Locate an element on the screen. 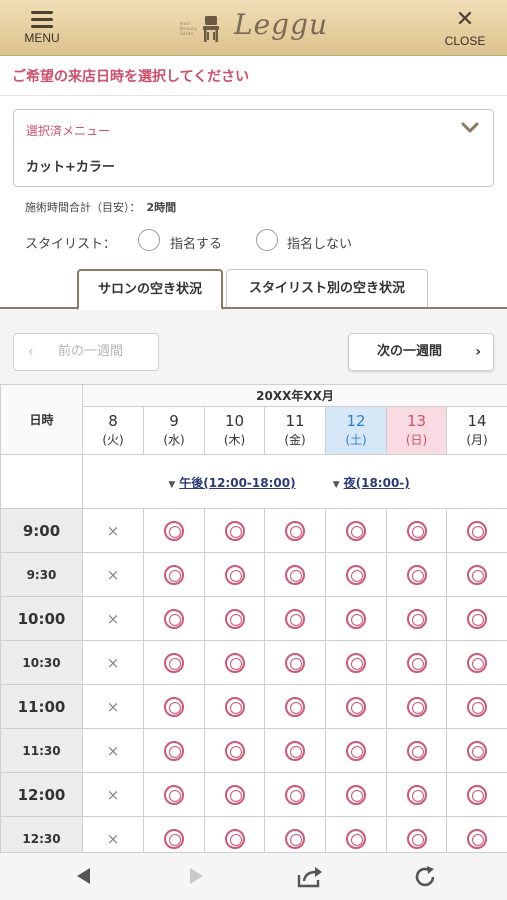 The height and width of the screenshot is (900, 507). month-header: 20XX年XX月 is located at coordinates (294, 395).